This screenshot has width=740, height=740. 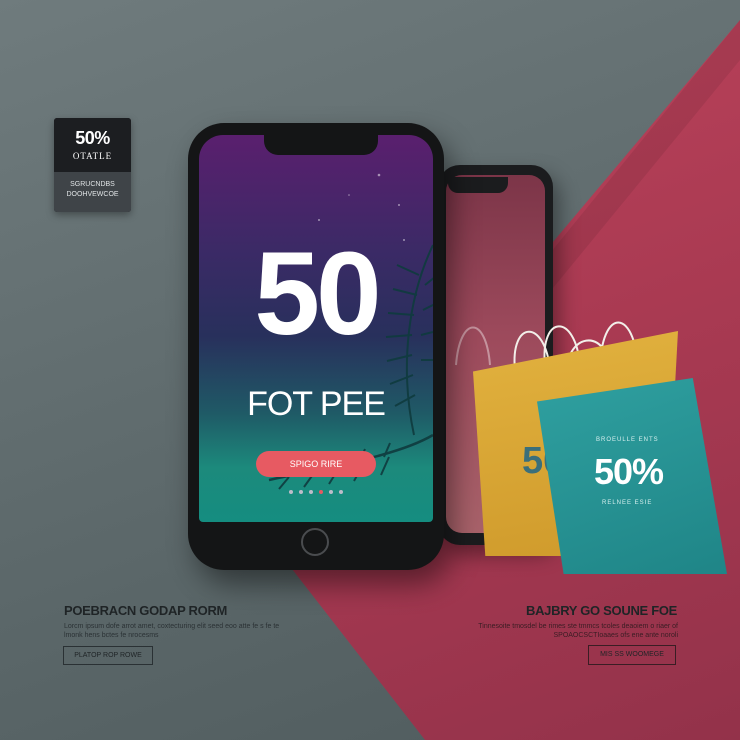 What do you see at coordinates (108, 655) in the screenshot?
I see `left-promo-button: PLATOP ROP ROWE` at bounding box center [108, 655].